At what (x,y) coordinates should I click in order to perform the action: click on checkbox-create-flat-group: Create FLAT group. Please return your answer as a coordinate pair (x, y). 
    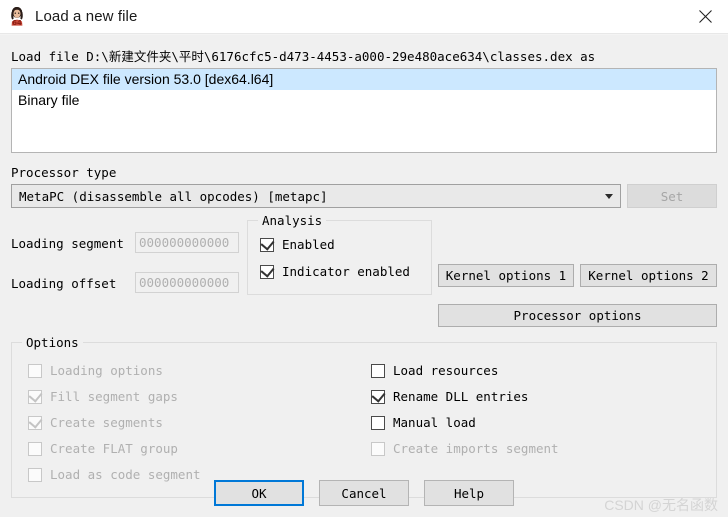
    Looking at the image, I should click on (103, 448).